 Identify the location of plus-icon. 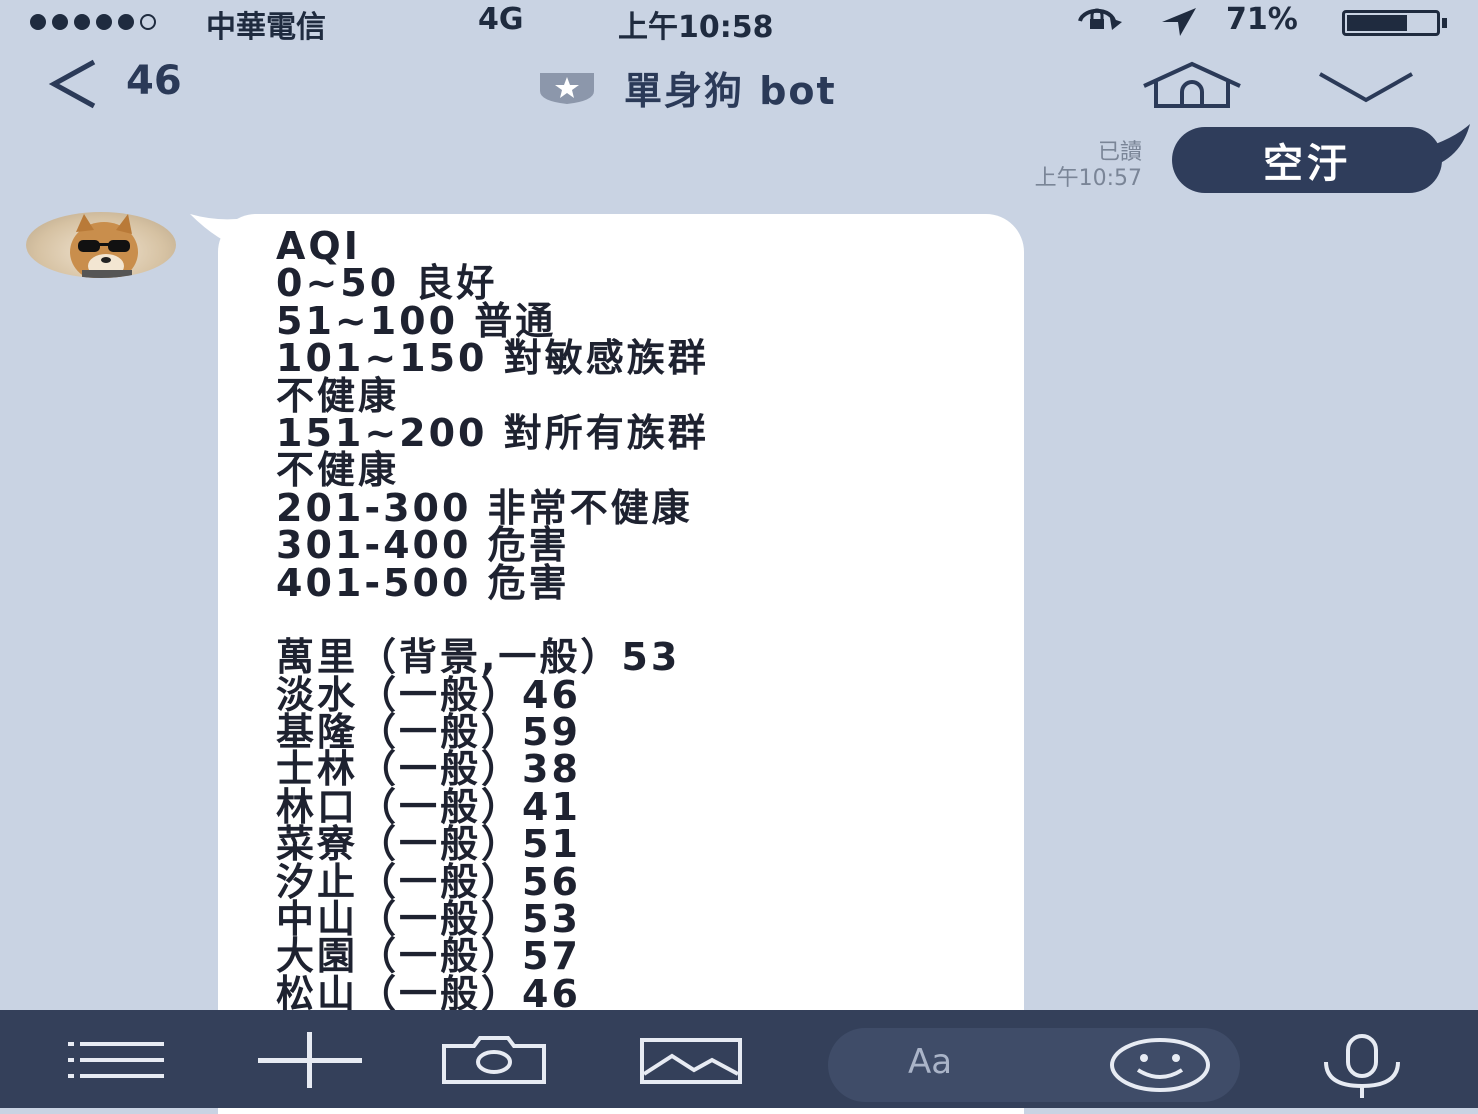
(310, 1060).